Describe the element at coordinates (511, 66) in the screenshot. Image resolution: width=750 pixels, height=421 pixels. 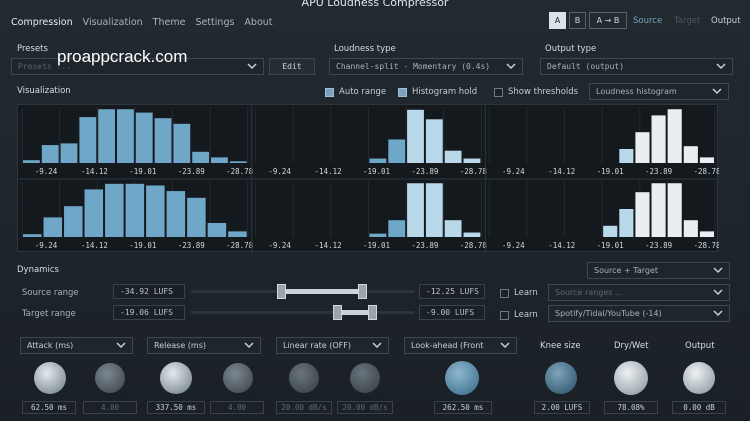
I see `chevron-down-icon` at that location.